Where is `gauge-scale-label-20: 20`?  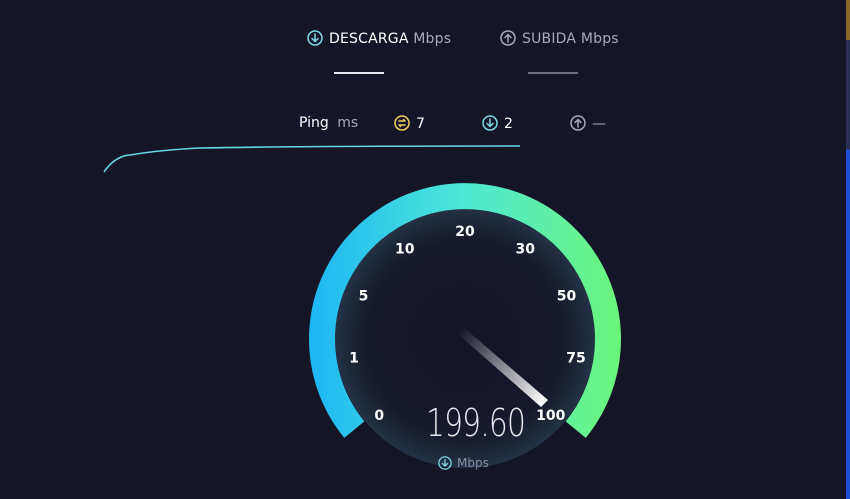
gauge-scale-label-20: 20 is located at coordinates (465, 232).